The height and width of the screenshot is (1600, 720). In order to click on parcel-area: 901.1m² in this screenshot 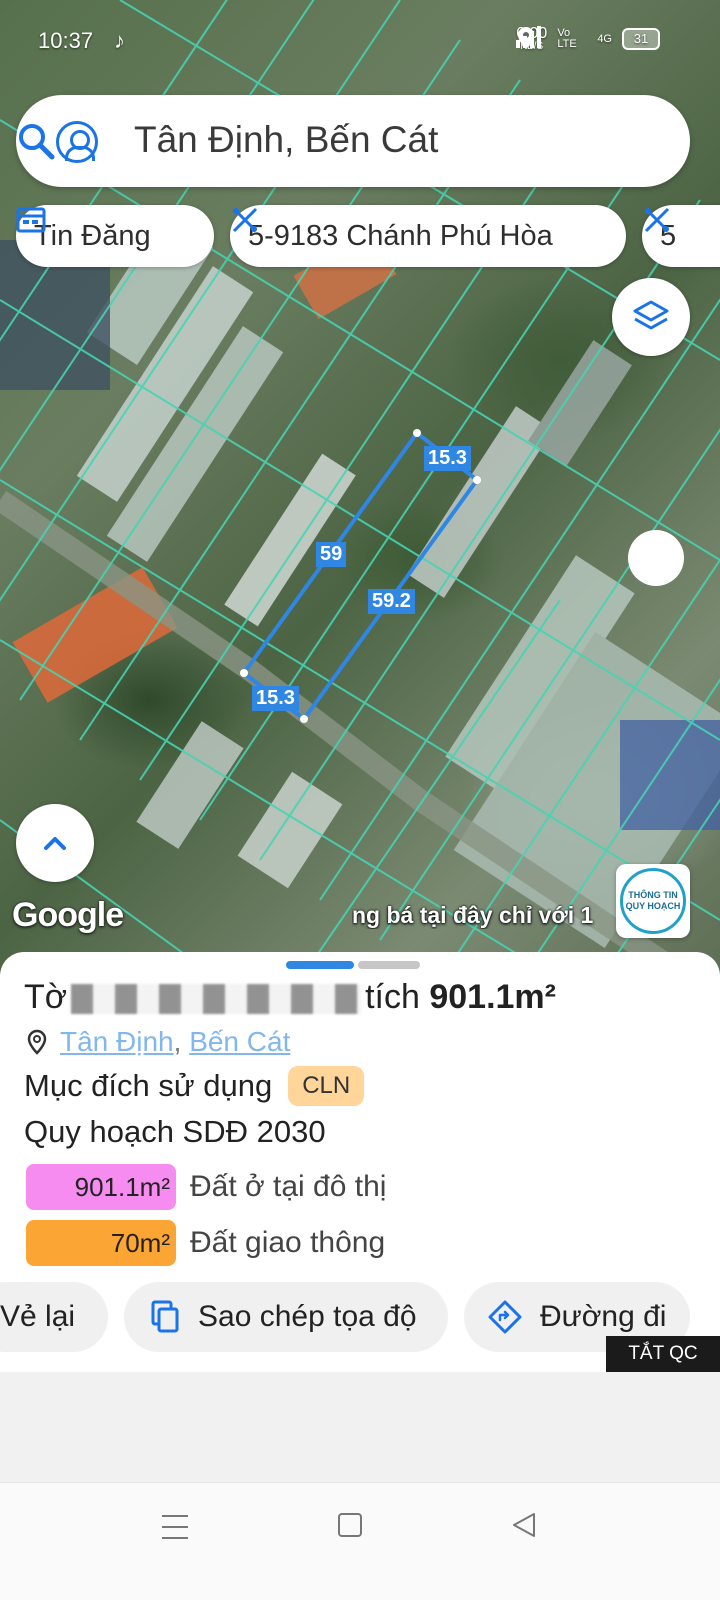, I will do `click(492, 997)`.